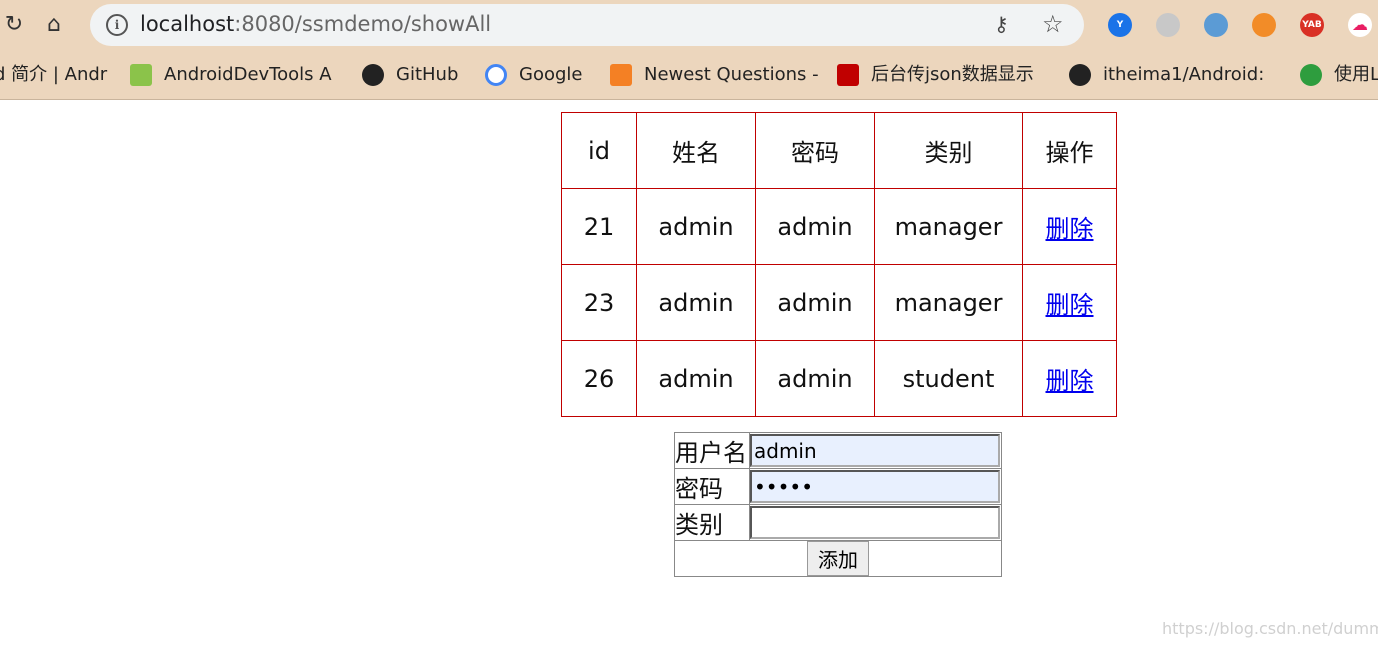 The height and width of the screenshot is (647, 1378). What do you see at coordinates (848, 75) in the screenshot?
I see `csdn-icon` at bounding box center [848, 75].